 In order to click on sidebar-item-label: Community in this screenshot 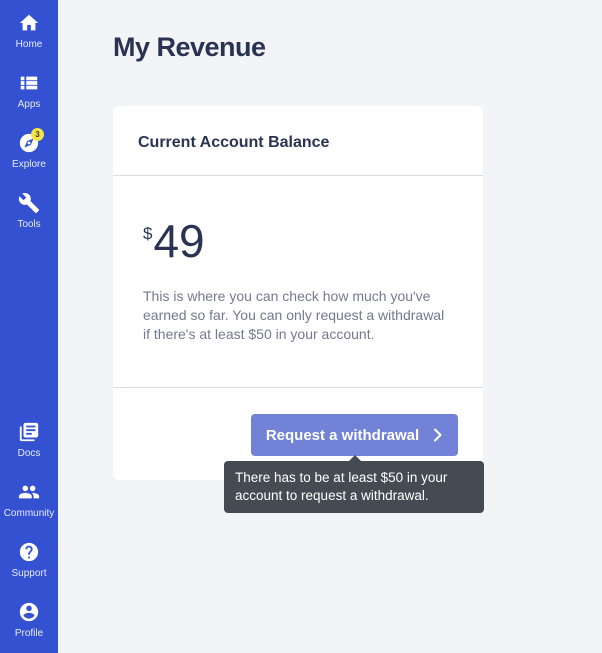, I will do `click(29, 513)`.